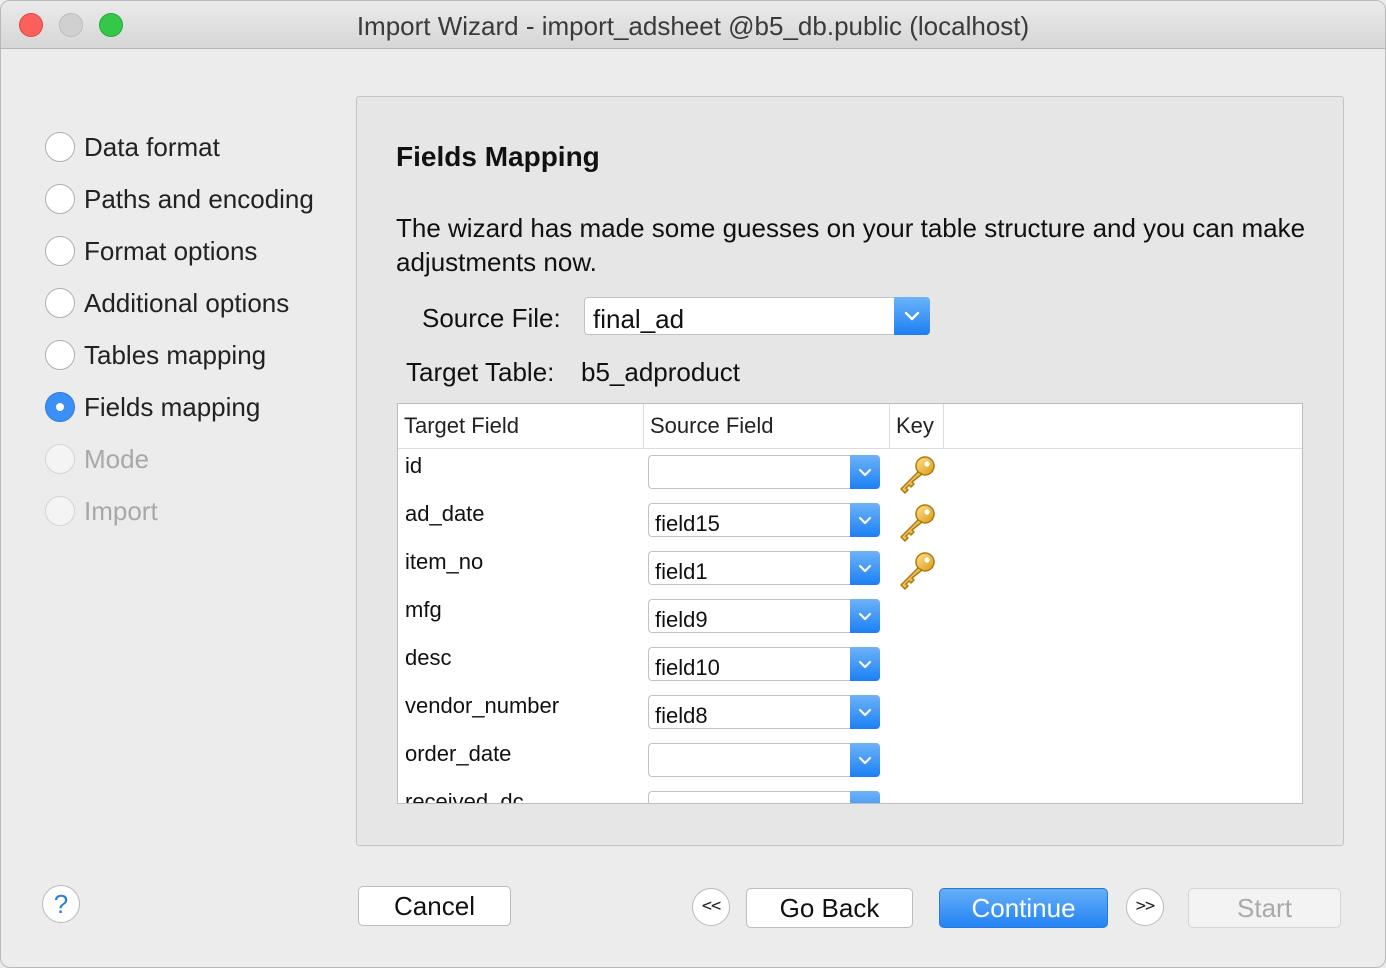  What do you see at coordinates (764, 616) in the screenshot?
I see `source-field-select: field9` at bounding box center [764, 616].